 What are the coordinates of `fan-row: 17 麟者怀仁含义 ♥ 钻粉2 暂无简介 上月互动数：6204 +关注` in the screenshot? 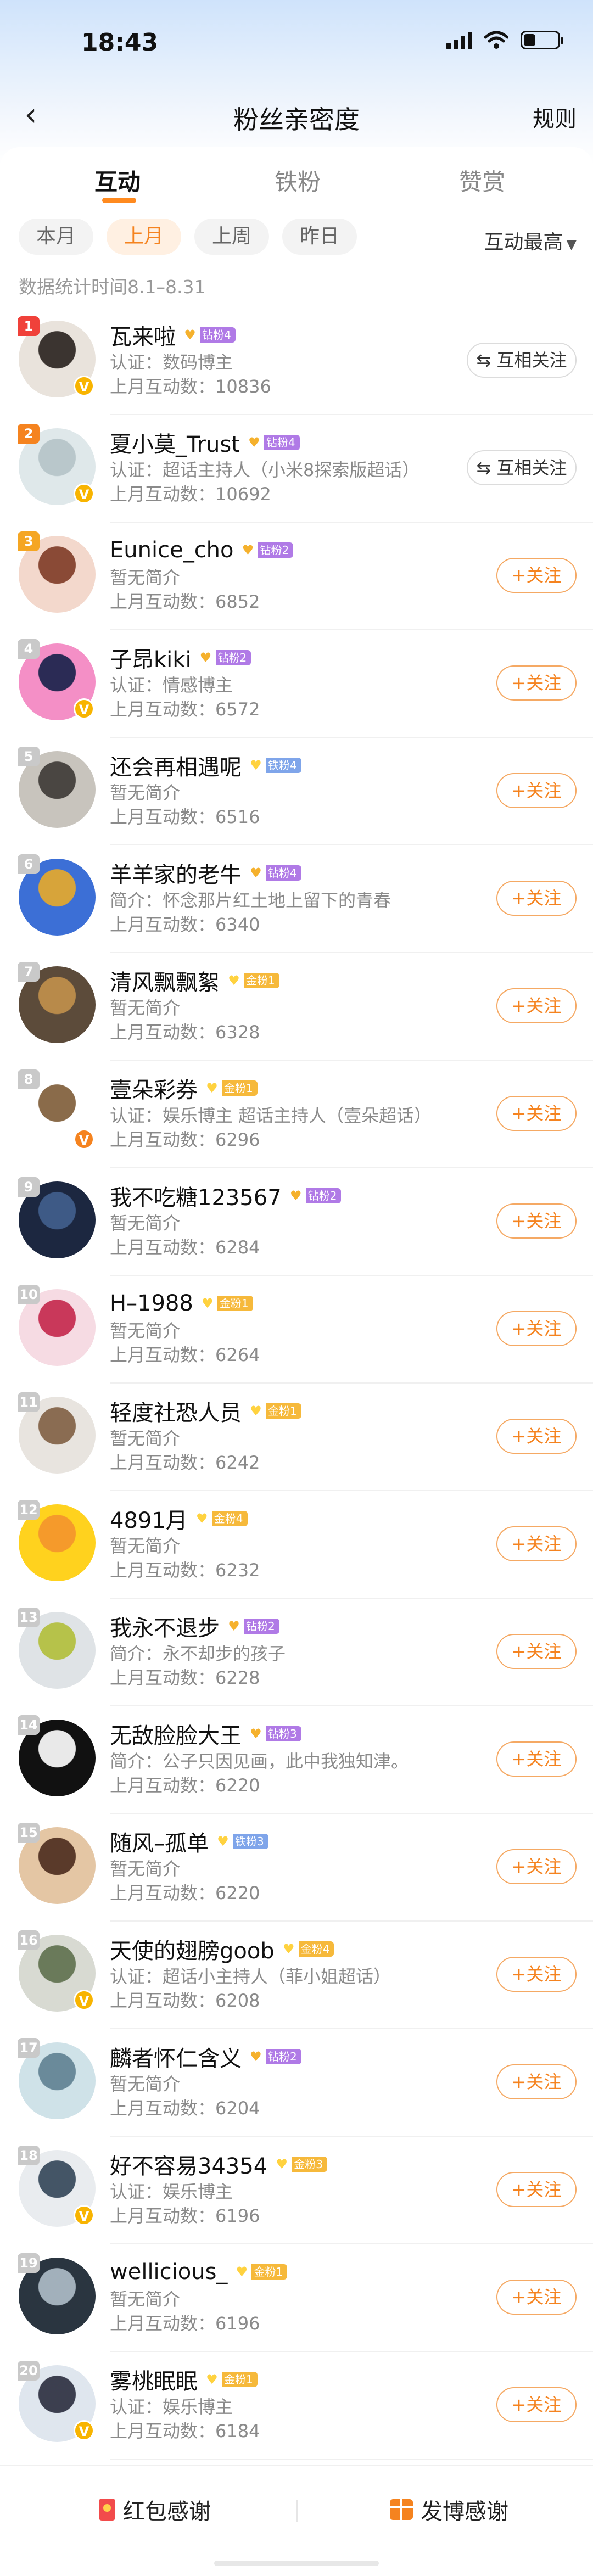 It's located at (296, 2083).